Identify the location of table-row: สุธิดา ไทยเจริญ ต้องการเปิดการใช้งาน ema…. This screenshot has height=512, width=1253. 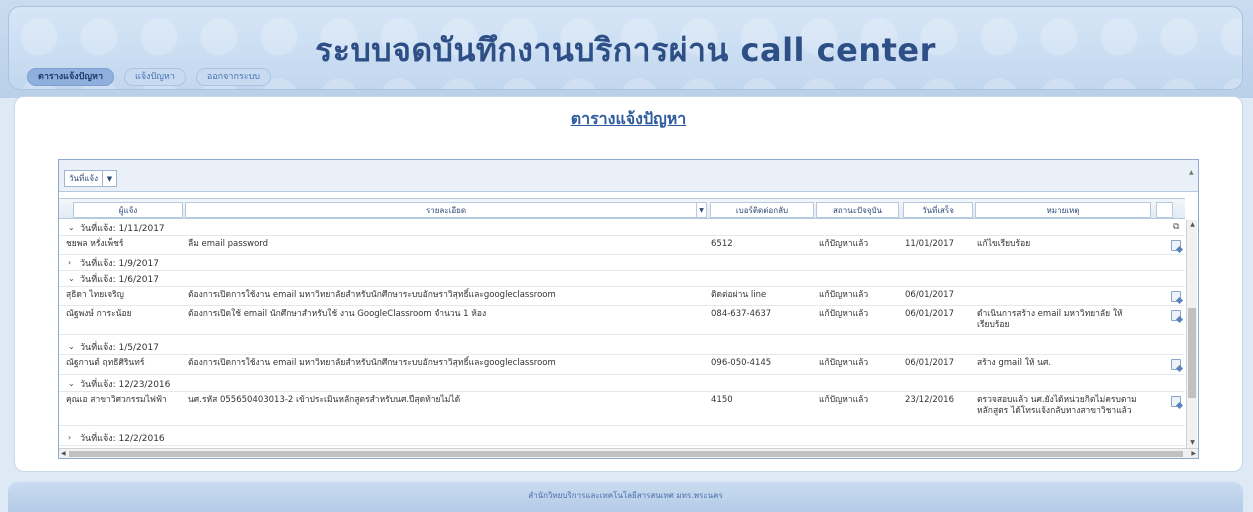
(622, 296).